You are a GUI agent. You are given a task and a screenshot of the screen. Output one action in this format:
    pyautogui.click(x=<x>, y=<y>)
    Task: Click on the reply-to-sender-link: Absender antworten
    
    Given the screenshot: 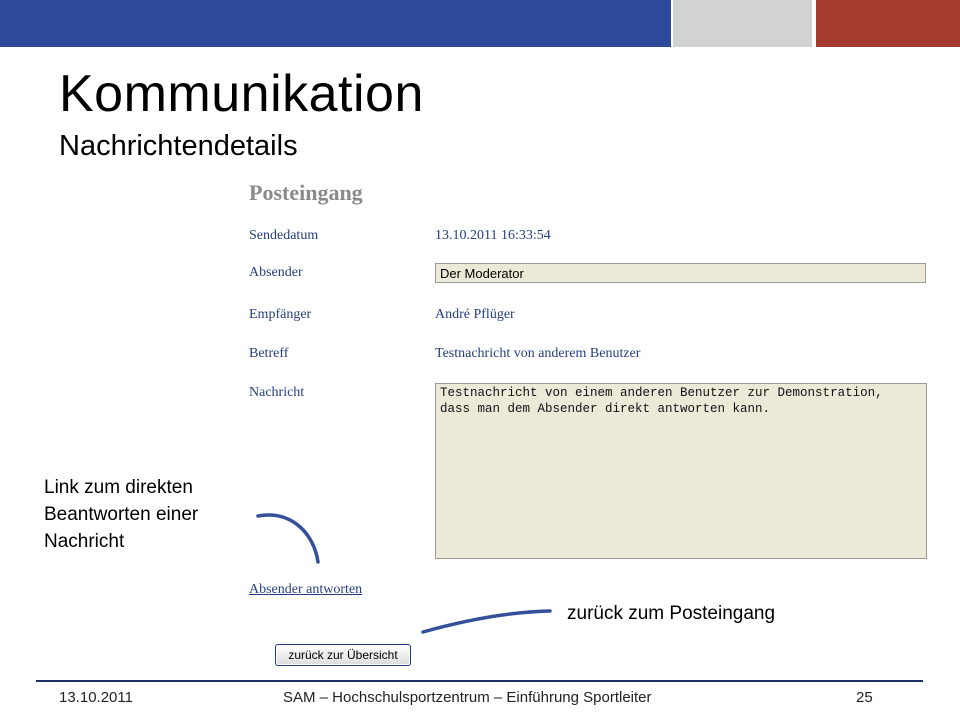 What is the action you would take?
    pyautogui.click(x=305, y=590)
    